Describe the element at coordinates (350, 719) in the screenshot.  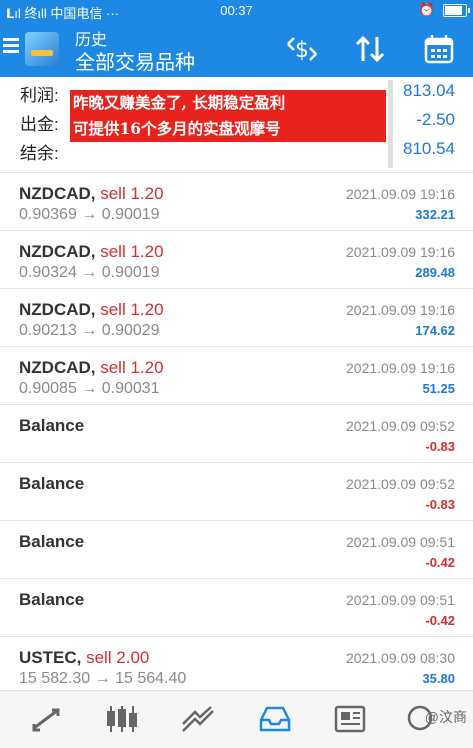
I see `news-icon` at that location.